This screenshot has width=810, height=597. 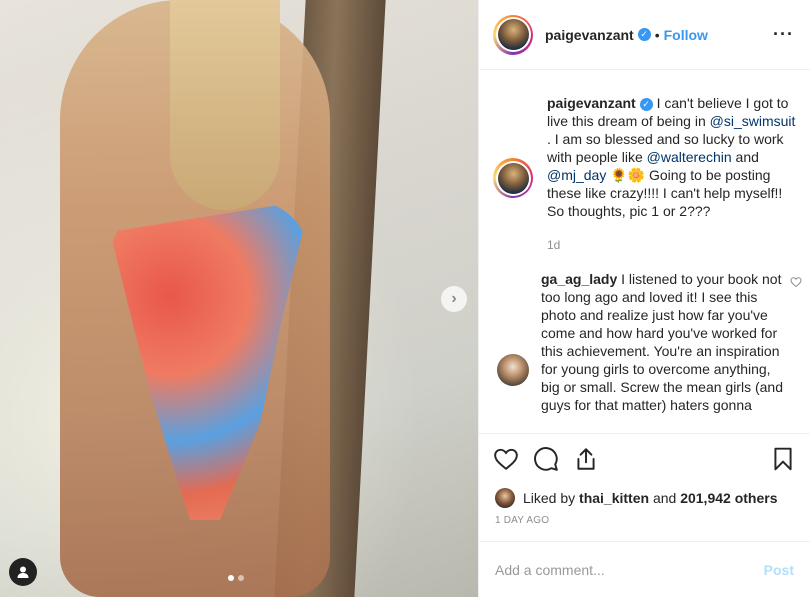 I want to click on share-icon, so click(x=586, y=459).